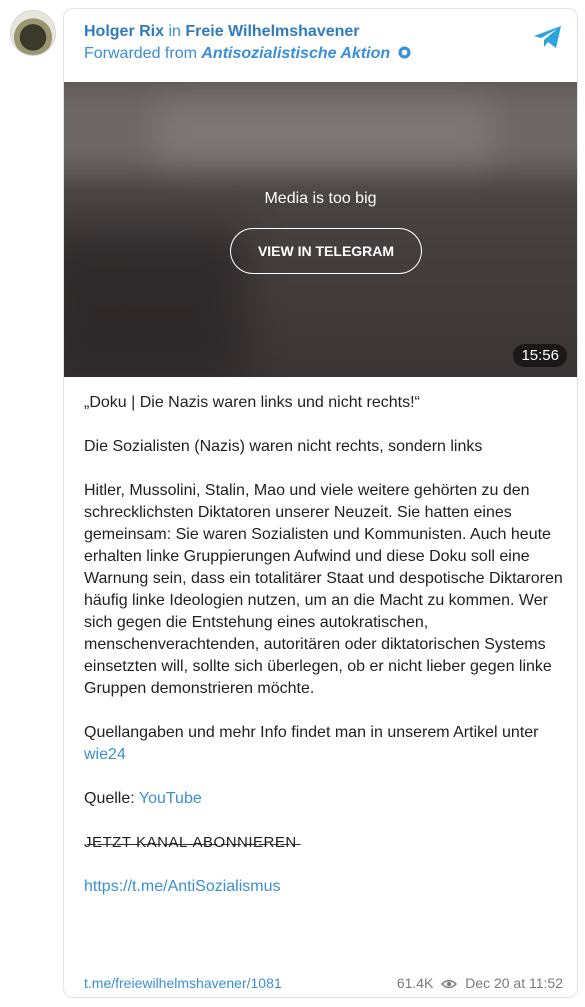 This screenshot has height=1007, width=585. I want to click on channel-link: https://t.me/AntiSozialismus, so click(324, 887).